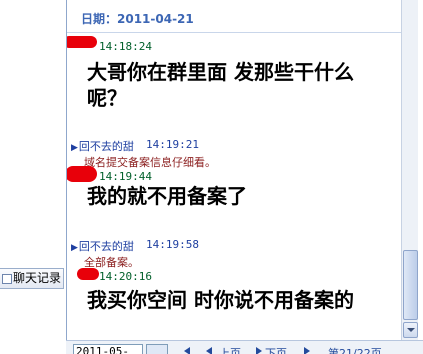 This screenshot has width=423, height=354. What do you see at coordinates (150, 162) in the screenshot?
I see `message-text: 域名提交备案信息仔细看。` at bounding box center [150, 162].